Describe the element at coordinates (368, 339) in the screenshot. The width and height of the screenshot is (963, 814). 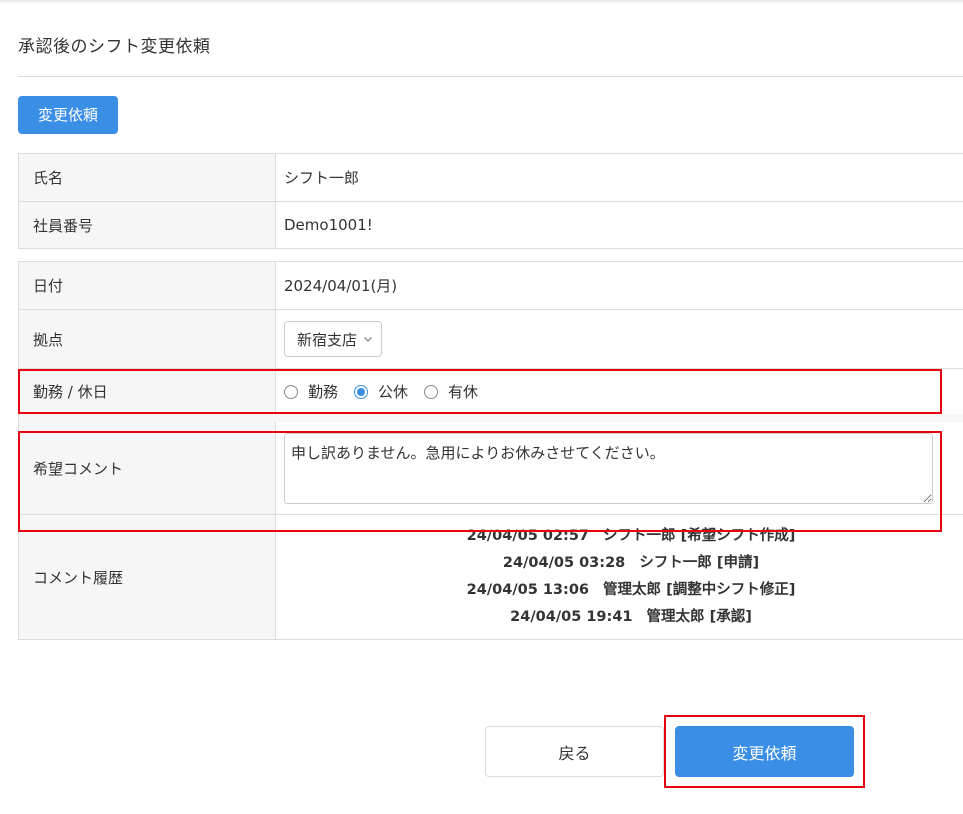
I see `chevron-down-icon` at that location.